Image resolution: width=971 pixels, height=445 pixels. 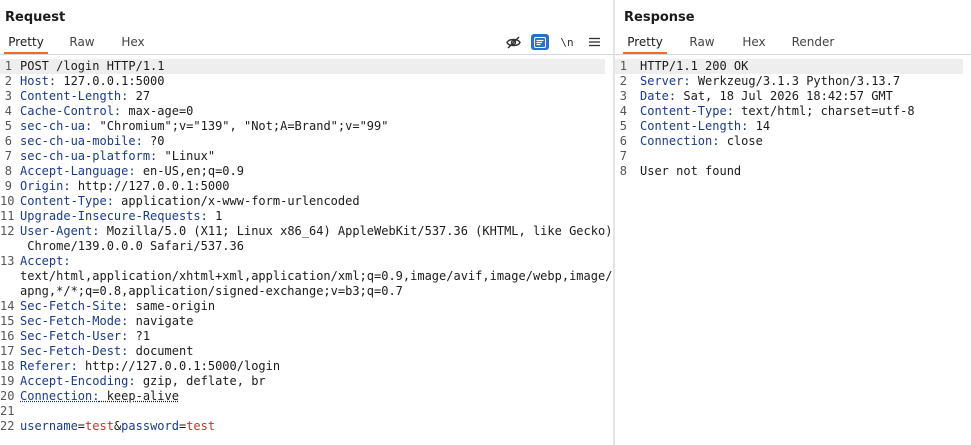 I want to click on code-line: 18 Referer: http://127.0.0.1:5000/login, so click(x=302, y=366).